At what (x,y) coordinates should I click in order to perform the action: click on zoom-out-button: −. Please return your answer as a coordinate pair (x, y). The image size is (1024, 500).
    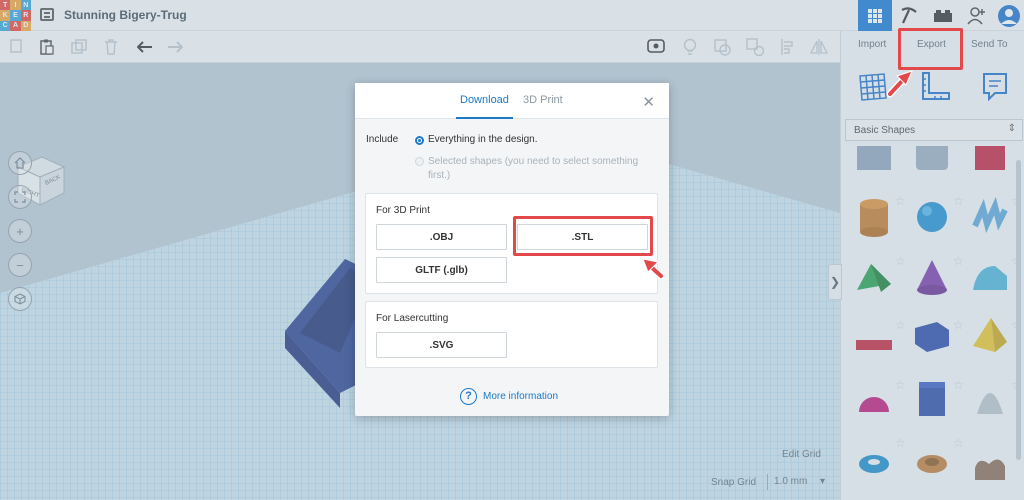
    Looking at the image, I should click on (20, 265).